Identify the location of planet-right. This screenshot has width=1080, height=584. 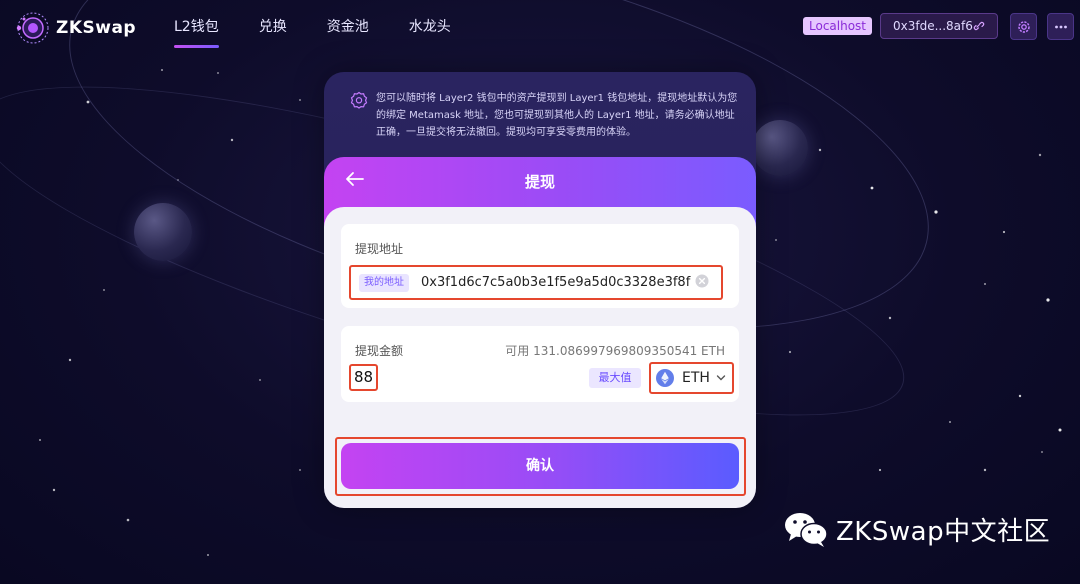
(780, 148).